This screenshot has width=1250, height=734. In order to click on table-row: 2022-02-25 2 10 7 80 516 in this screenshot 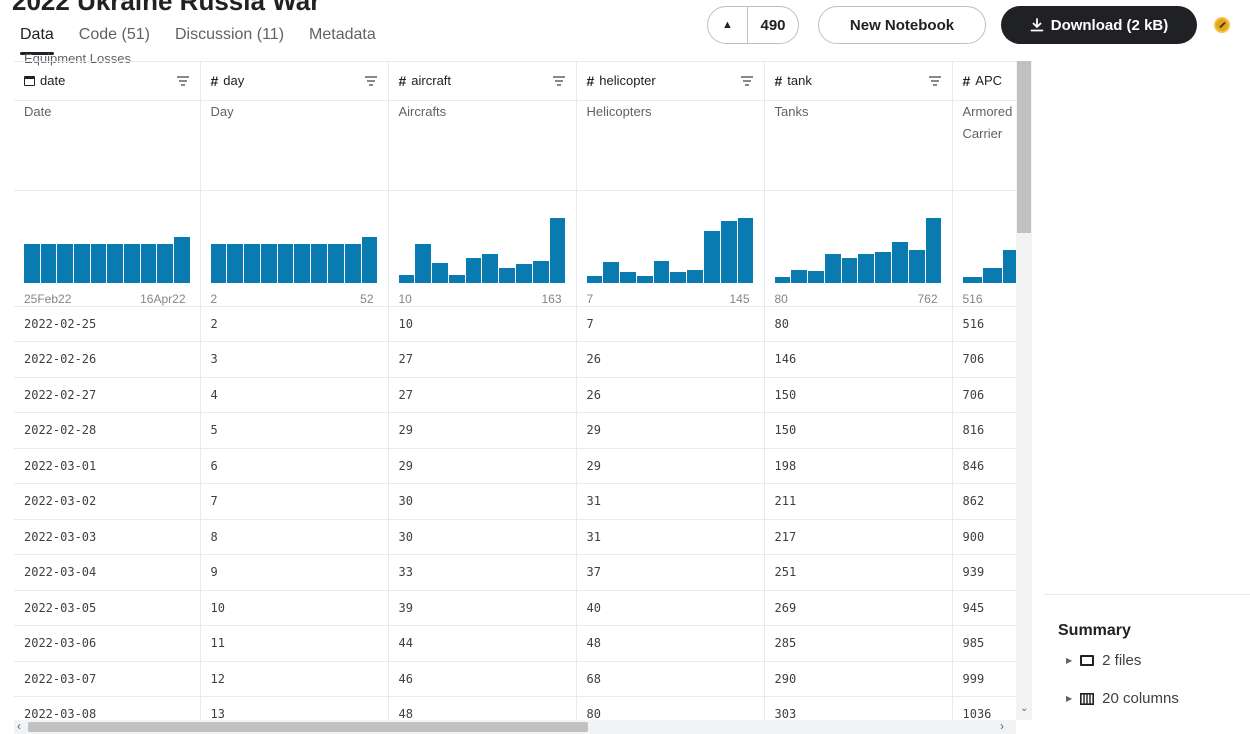, I will do `click(515, 324)`.